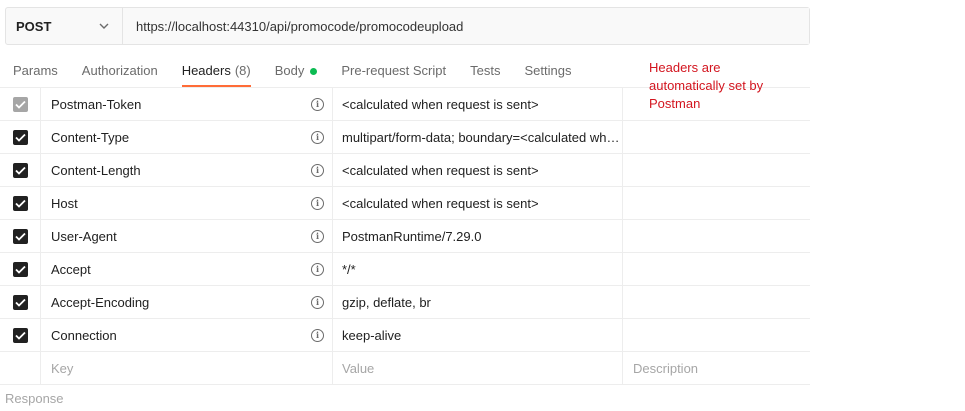 This screenshot has height=411, width=965. I want to click on tab-label: Body, so click(289, 70).